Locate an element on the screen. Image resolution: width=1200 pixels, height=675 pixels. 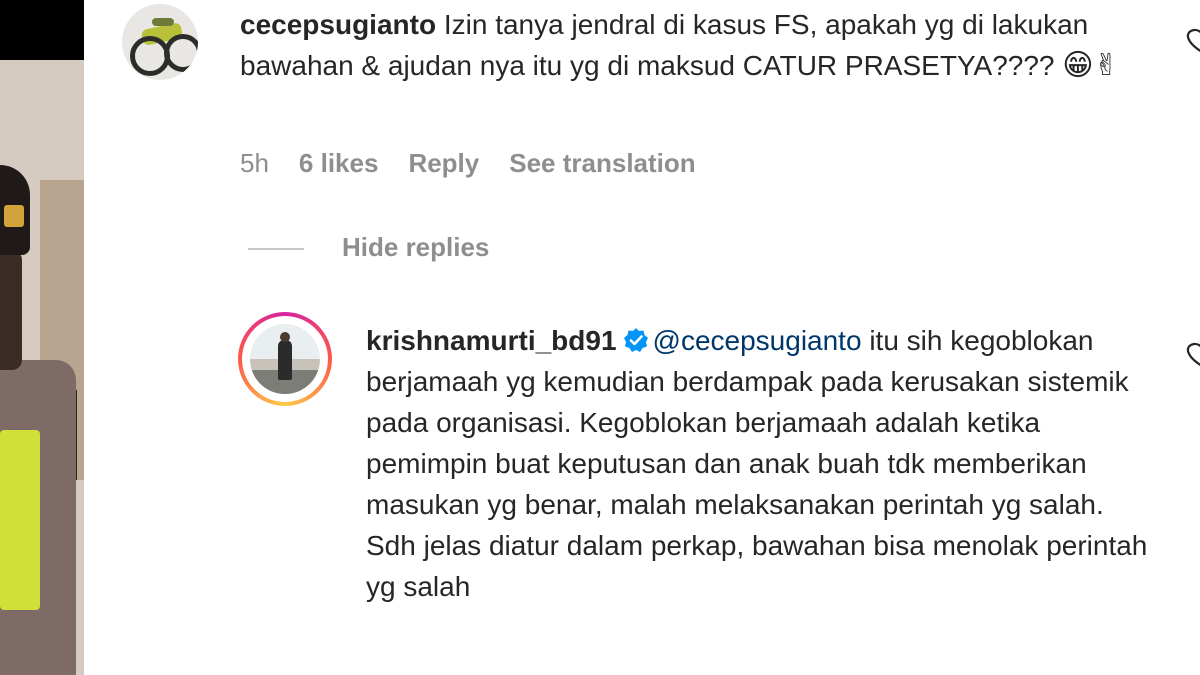
commenter-avatar is located at coordinates (160, 42).